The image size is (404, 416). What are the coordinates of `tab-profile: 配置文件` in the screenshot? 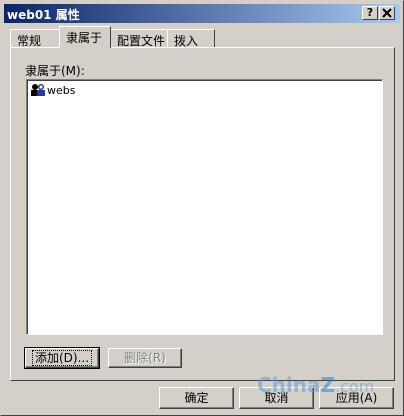 It's located at (139, 38).